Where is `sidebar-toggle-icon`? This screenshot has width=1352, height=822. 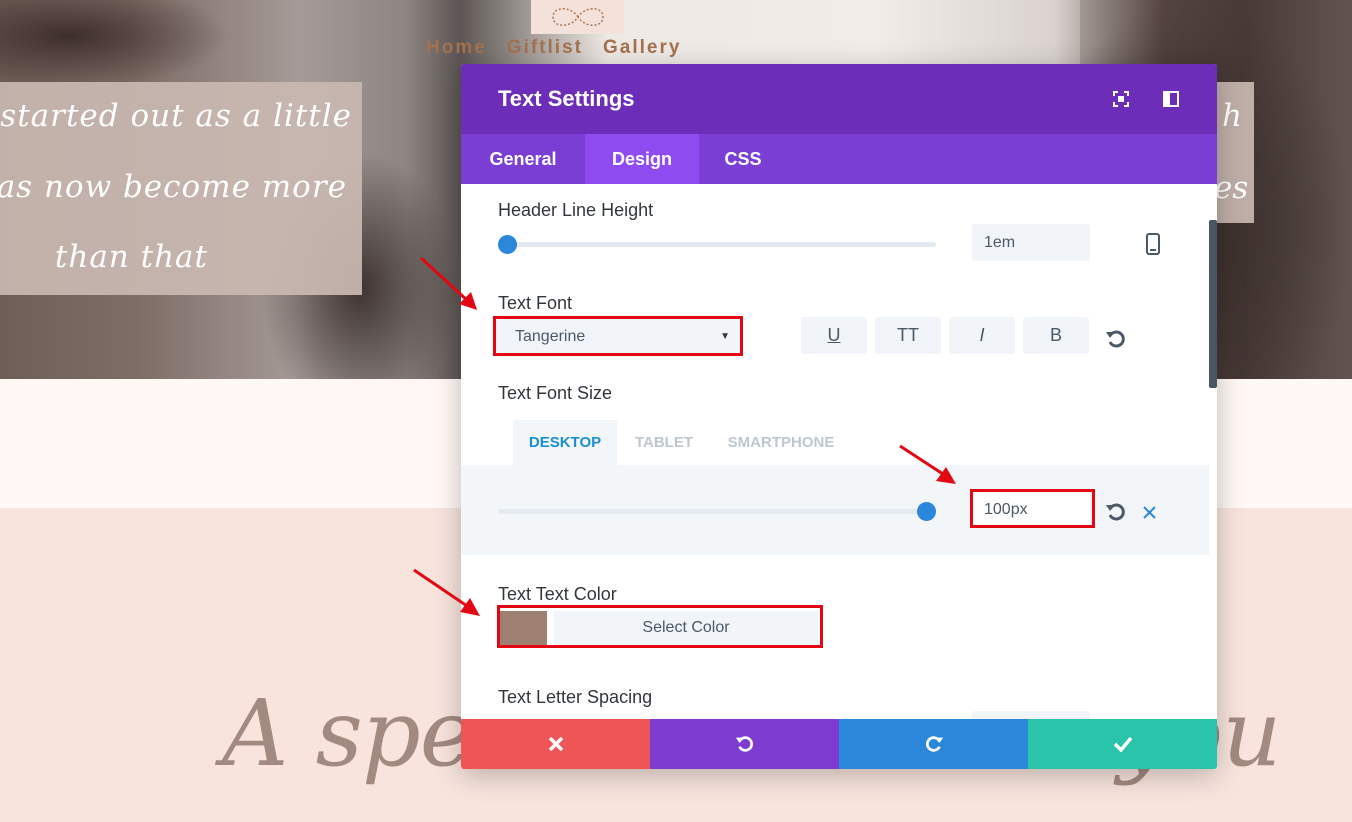 sidebar-toggle-icon is located at coordinates (1171, 99).